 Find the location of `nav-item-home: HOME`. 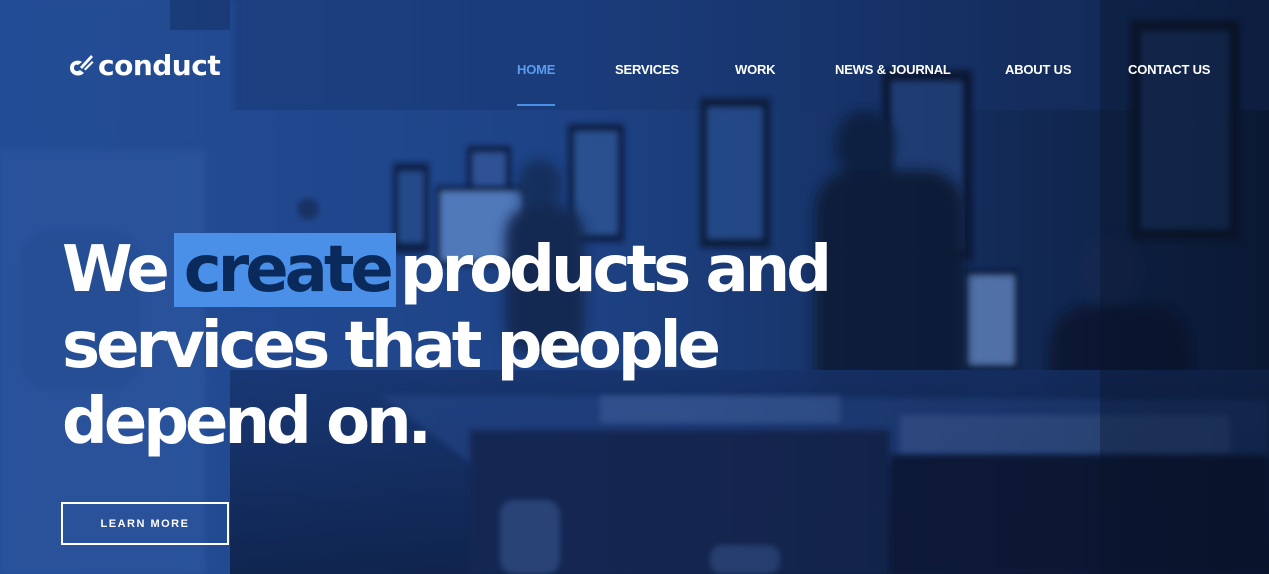

nav-item-home: HOME is located at coordinates (536, 70).